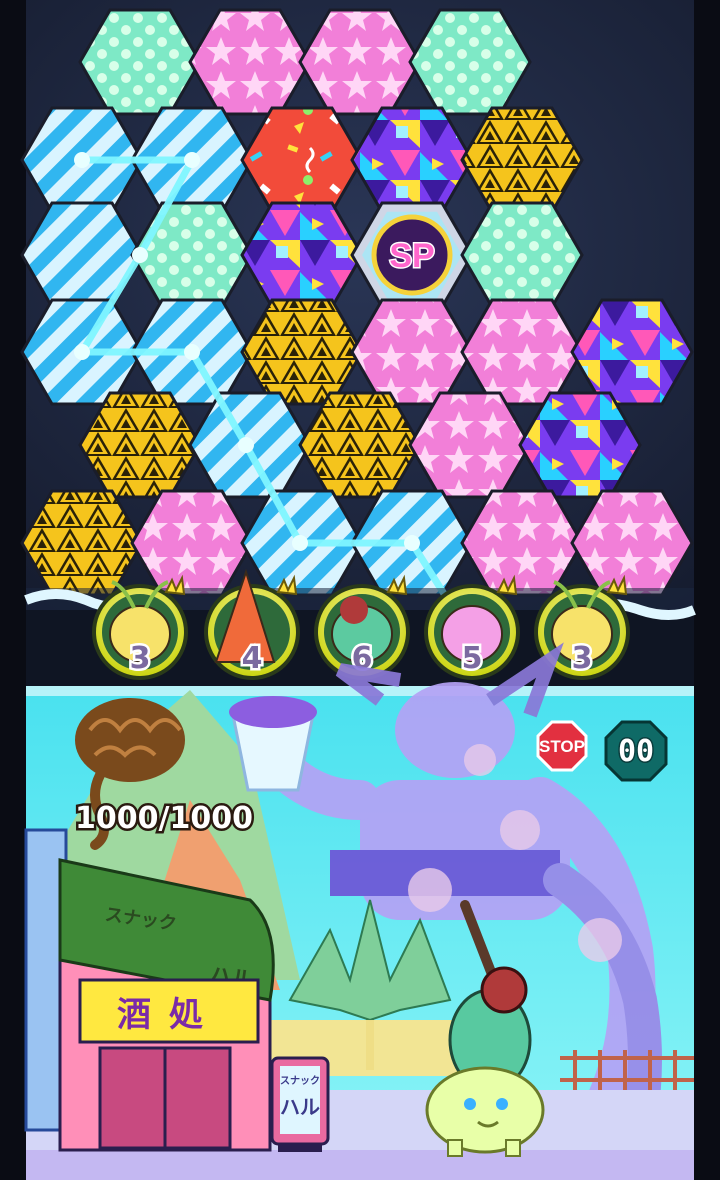 This screenshot has width=720, height=1180. Describe the element at coordinates (504, 990) in the screenshot. I see `helmet-icon` at that location.